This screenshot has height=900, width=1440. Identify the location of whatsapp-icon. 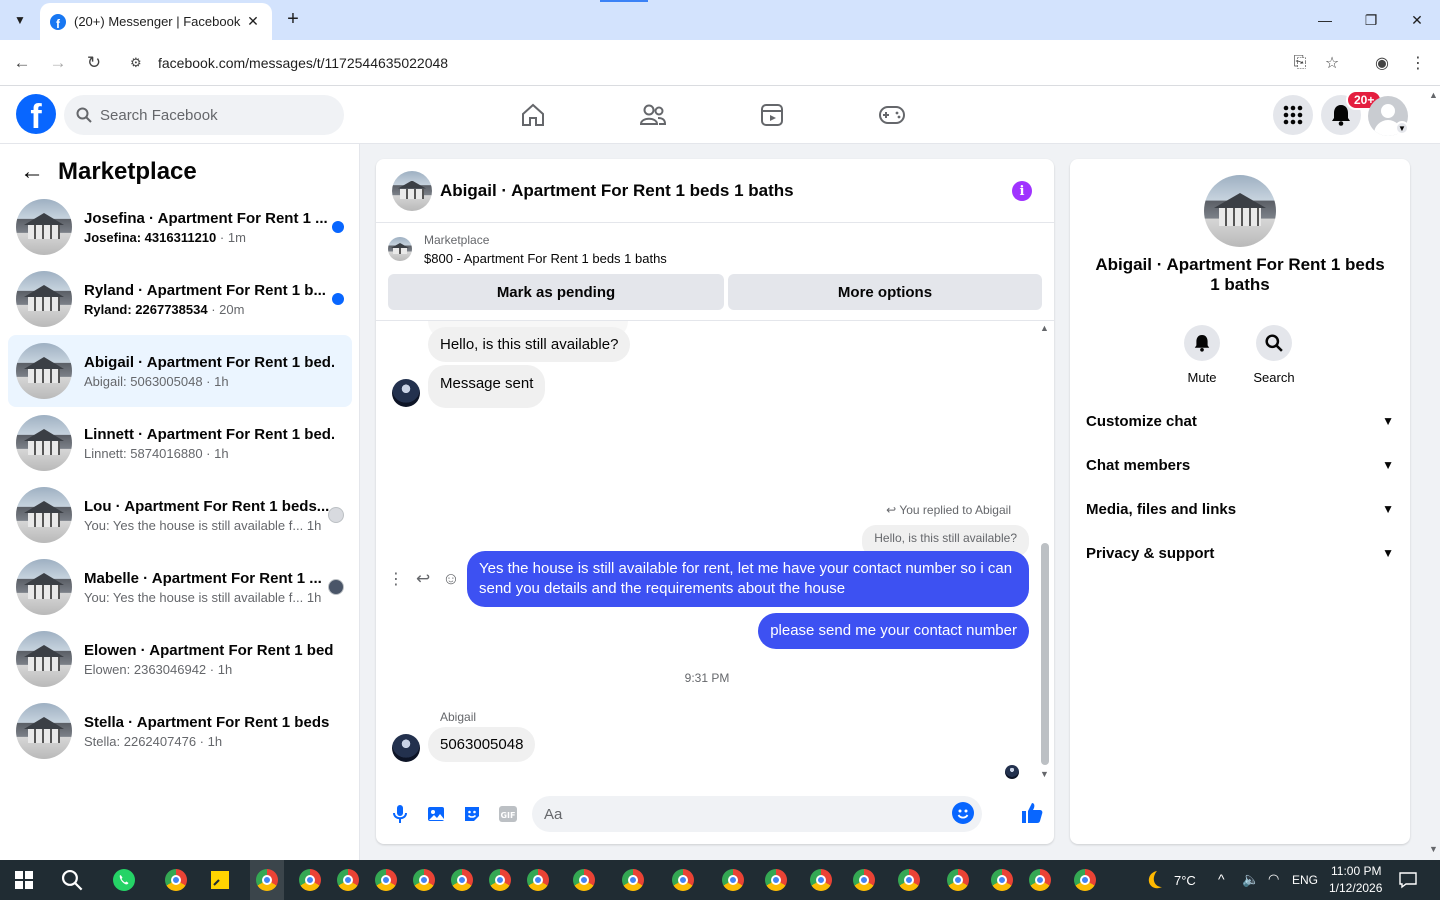
(124, 880).